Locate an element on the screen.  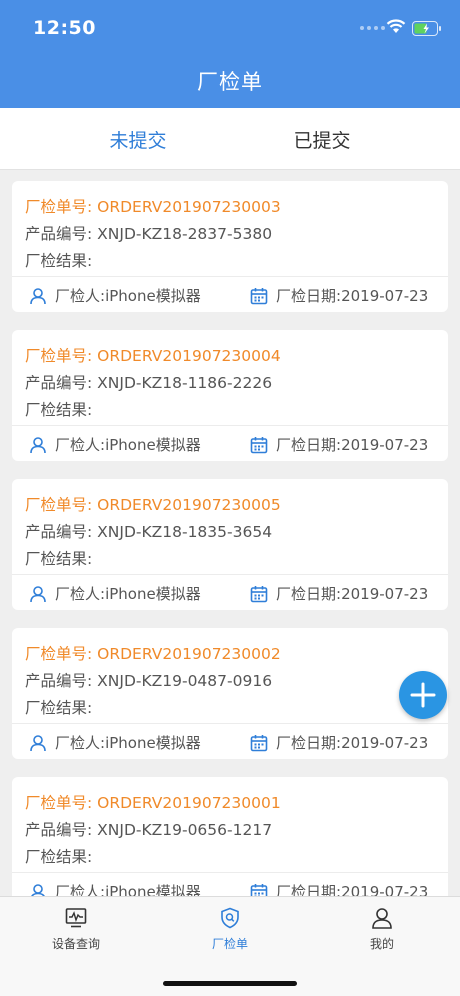
product-number-value: XNJD-KZ19-0487-0916 is located at coordinates (185, 681).